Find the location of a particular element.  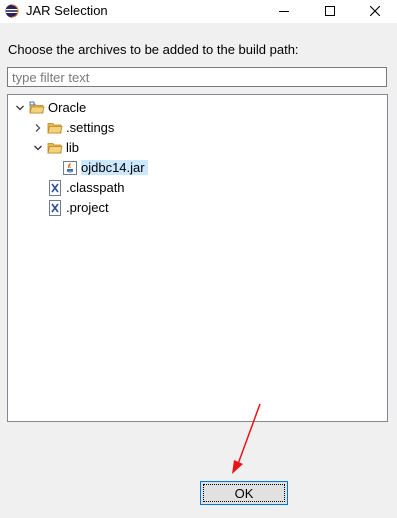

tree-label: Oracle is located at coordinates (67, 107).